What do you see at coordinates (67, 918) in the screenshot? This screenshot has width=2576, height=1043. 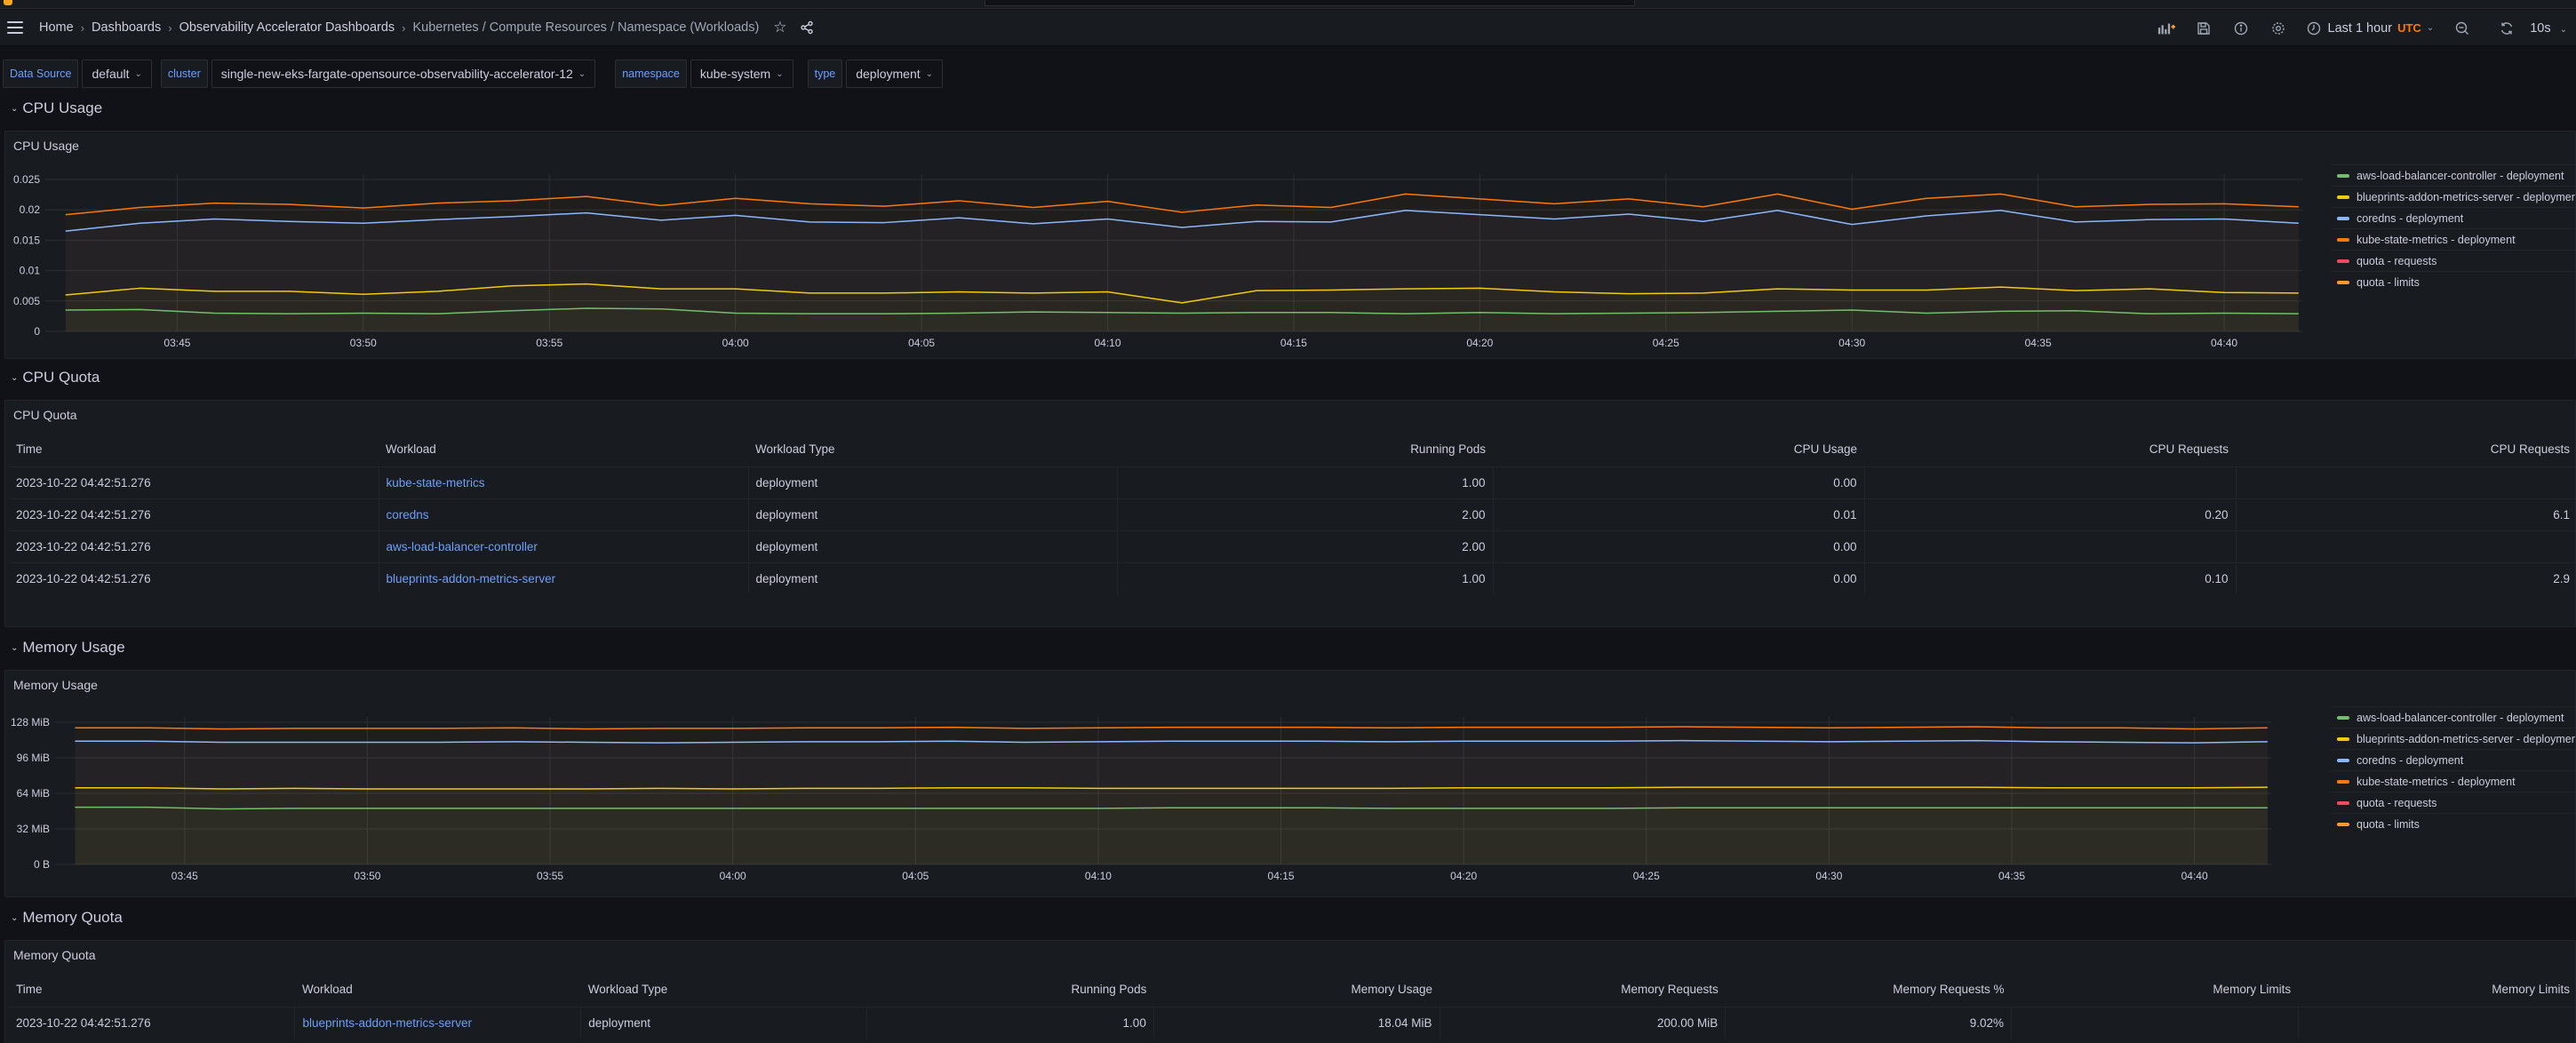 I see `row-memory-quota: ⌄ Memory Quota` at bounding box center [67, 918].